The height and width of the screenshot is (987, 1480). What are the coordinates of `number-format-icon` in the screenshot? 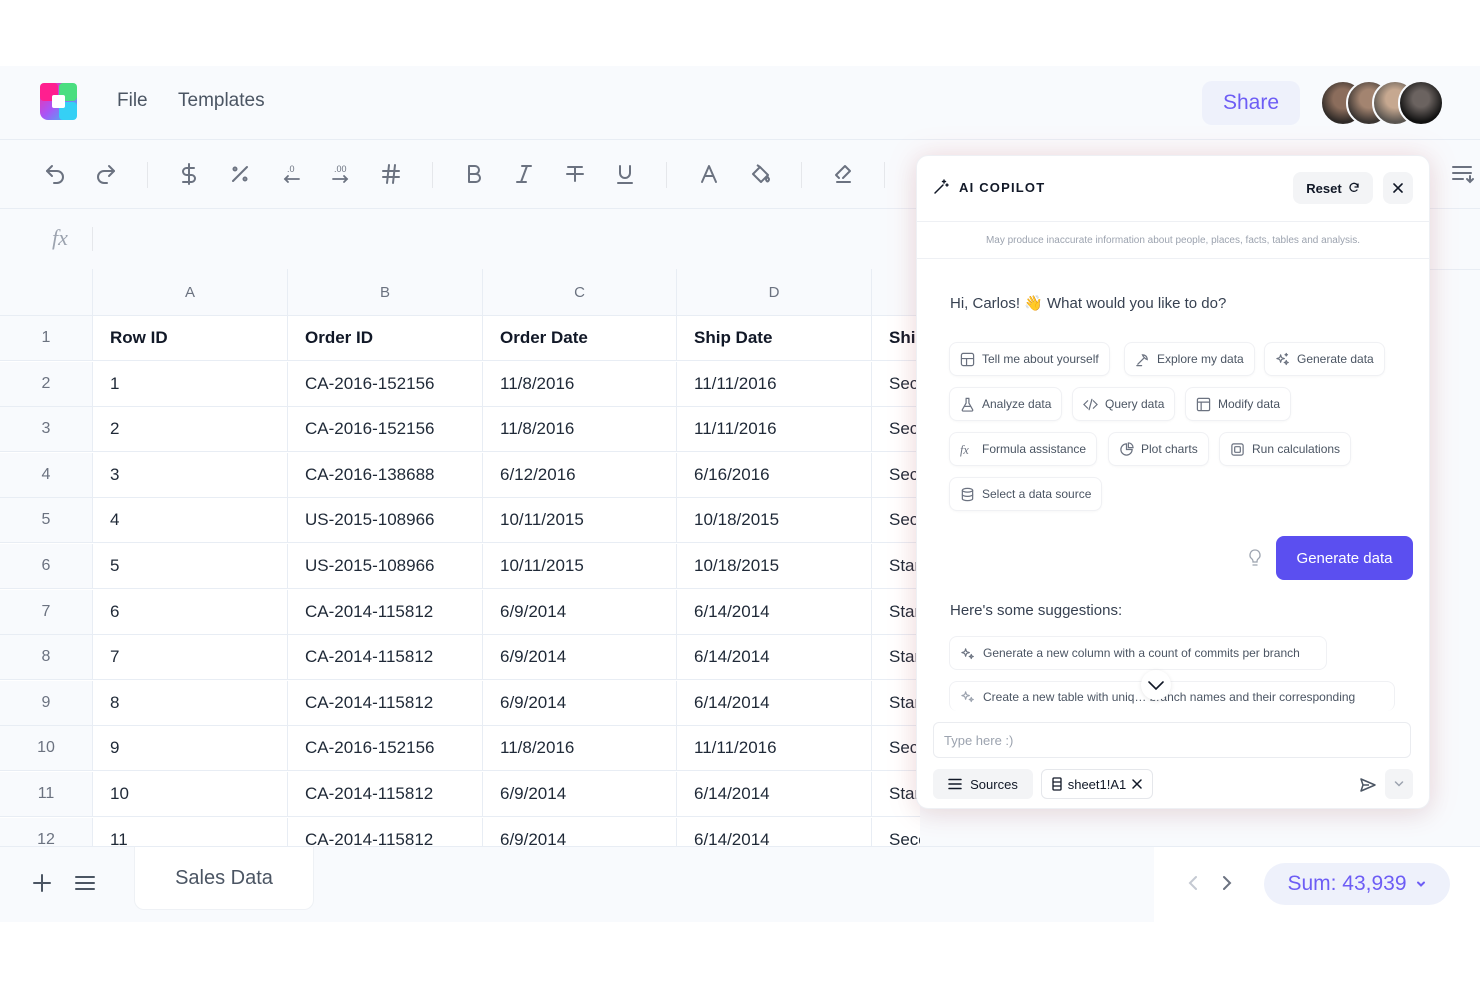 It's located at (391, 174).